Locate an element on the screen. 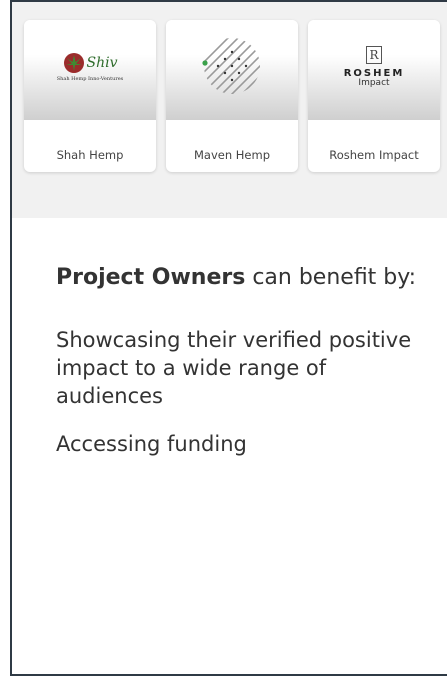  partner-card-shah-hemp: Shiv Shah Hemp Inno-Ventures Shah Hemp is located at coordinates (90, 96).